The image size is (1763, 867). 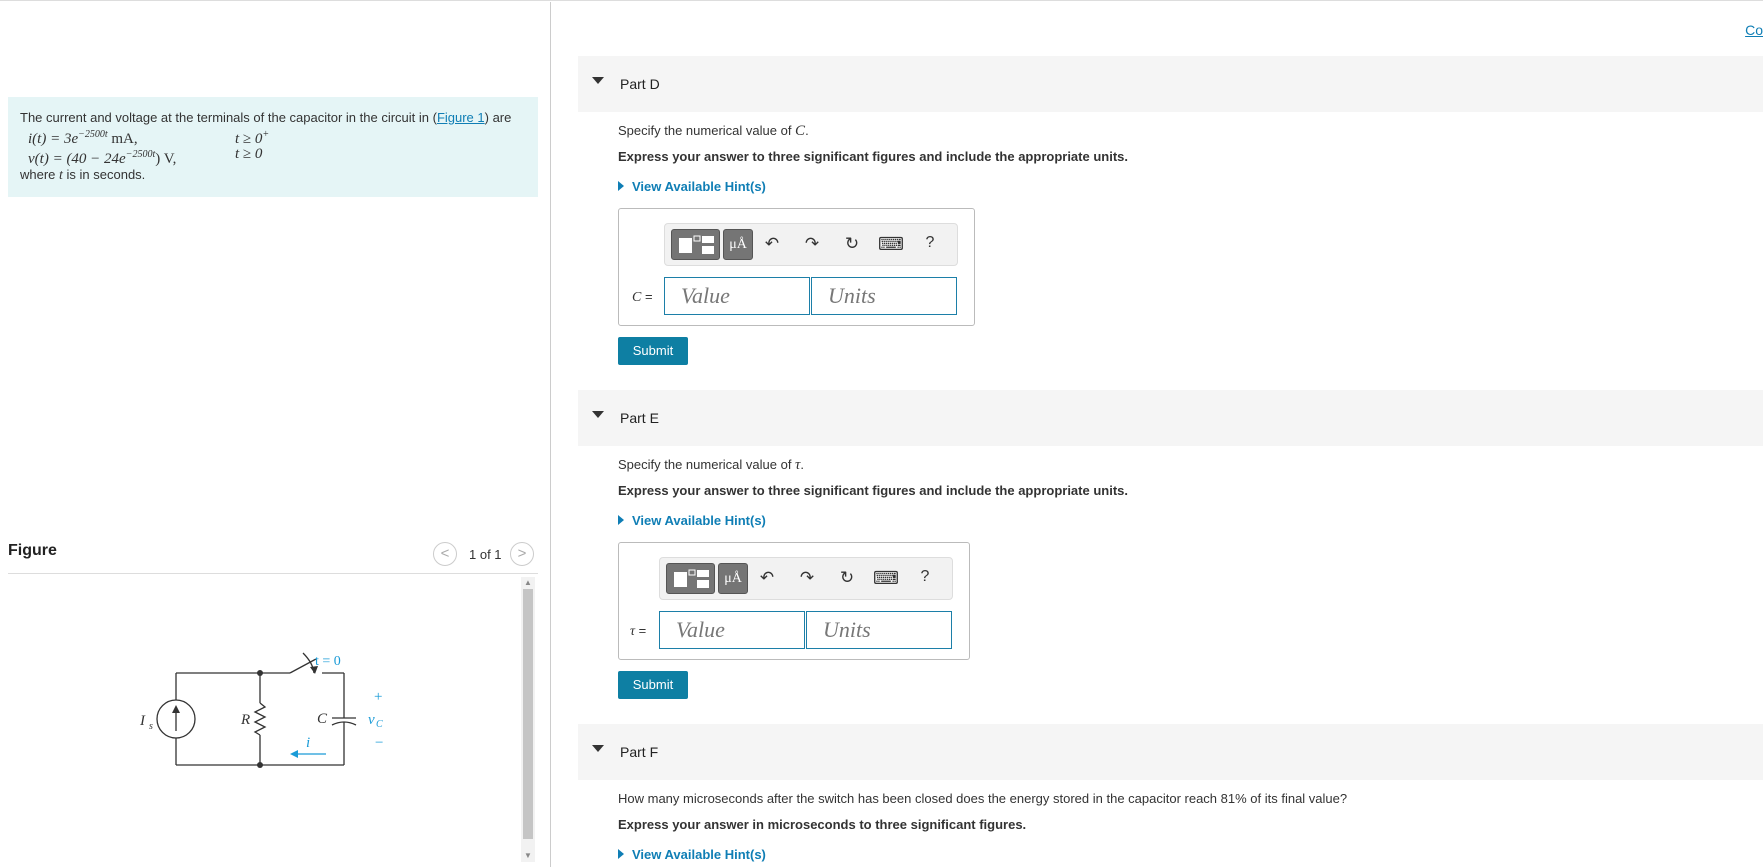 What do you see at coordinates (699, 854) in the screenshot?
I see `part-f-hint-text: View Available Hint(s)` at bounding box center [699, 854].